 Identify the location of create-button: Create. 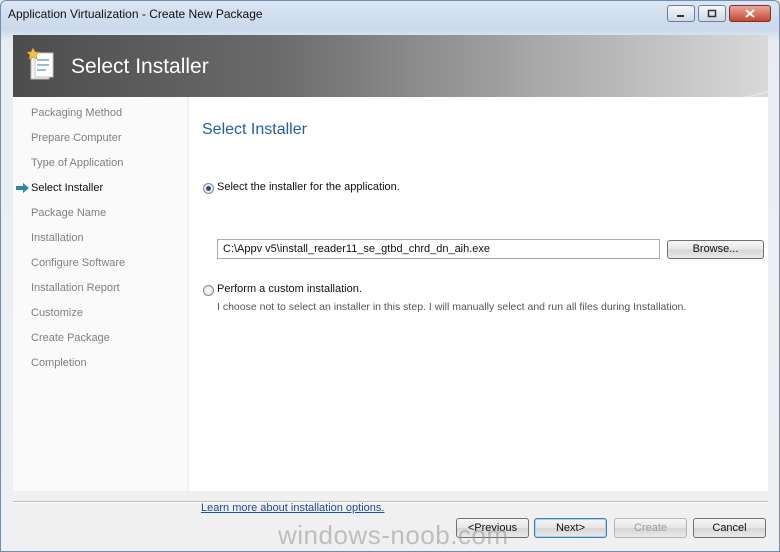
(650, 528).